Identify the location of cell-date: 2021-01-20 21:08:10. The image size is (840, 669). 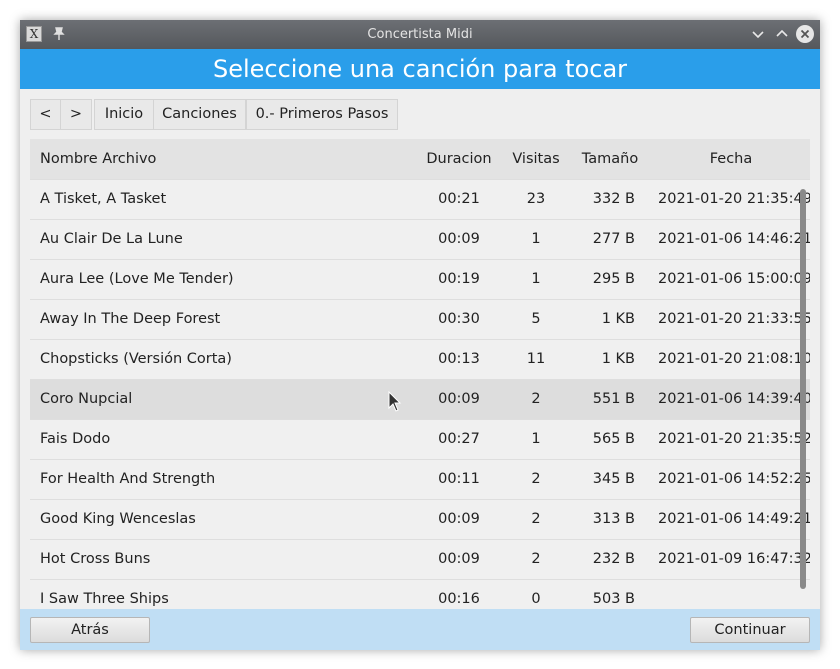
(734, 359).